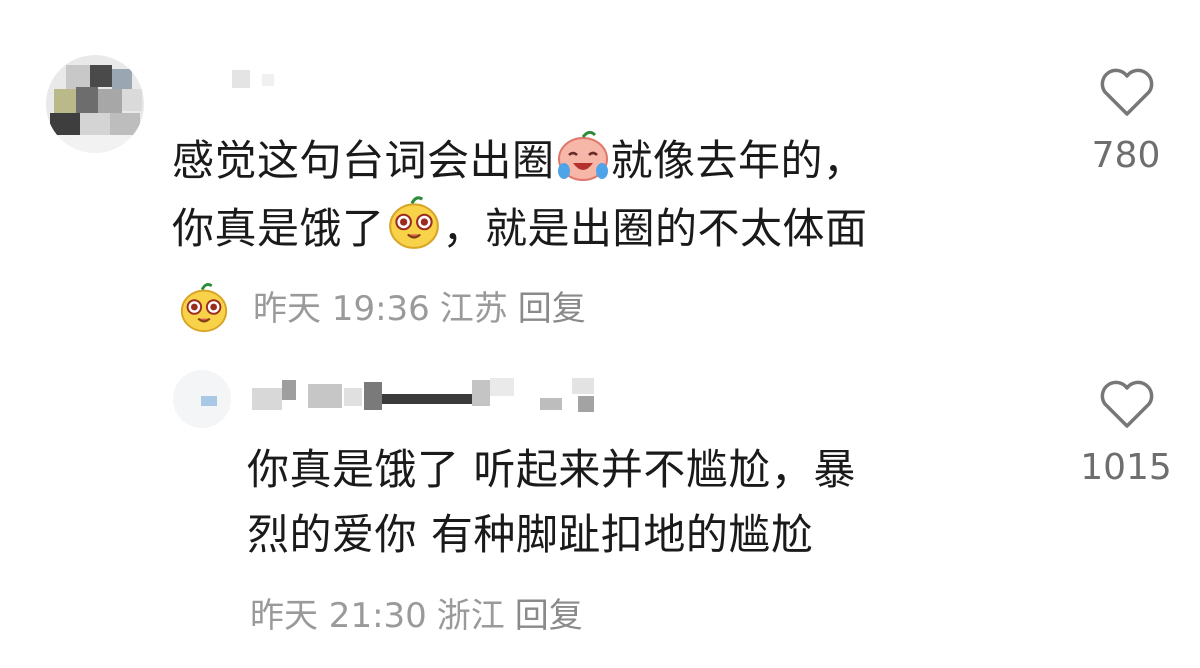  What do you see at coordinates (1126, 467) in the screenshot?
I see `like-count: 1015` at bounding box center [1126, 467].